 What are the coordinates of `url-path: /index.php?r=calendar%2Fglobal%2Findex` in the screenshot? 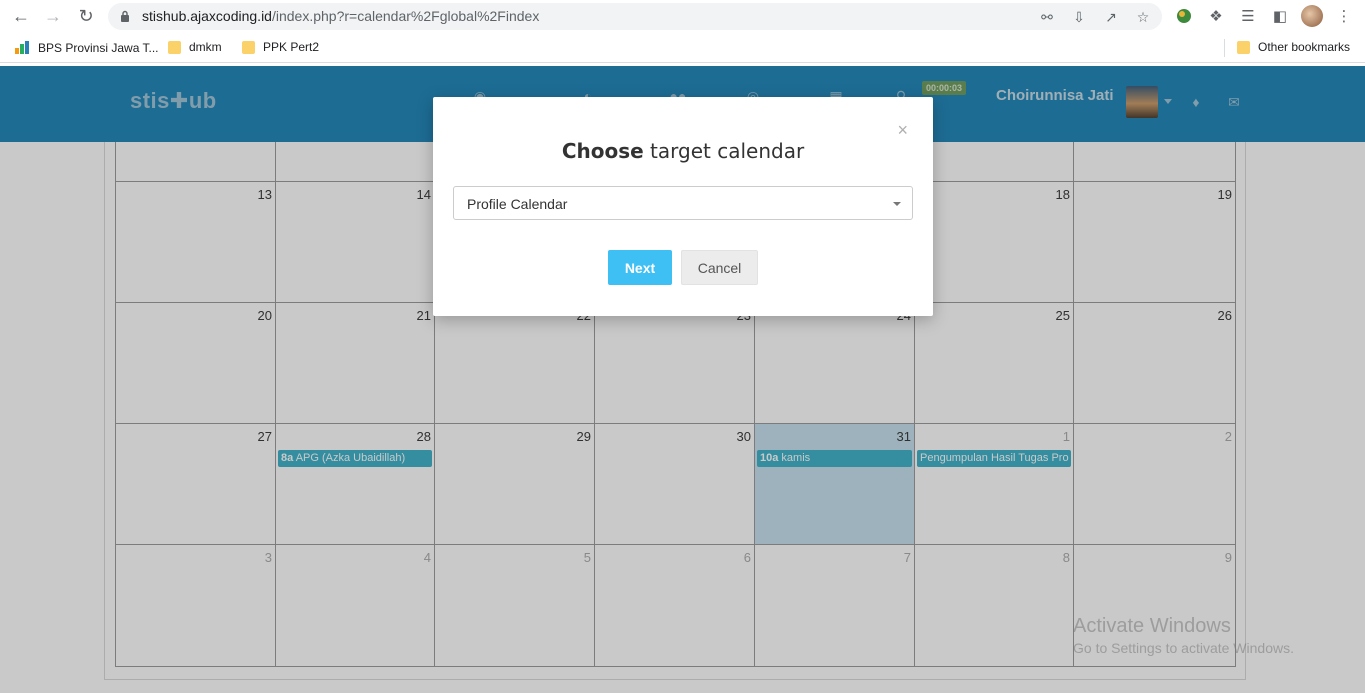 It's located at (405, 16).